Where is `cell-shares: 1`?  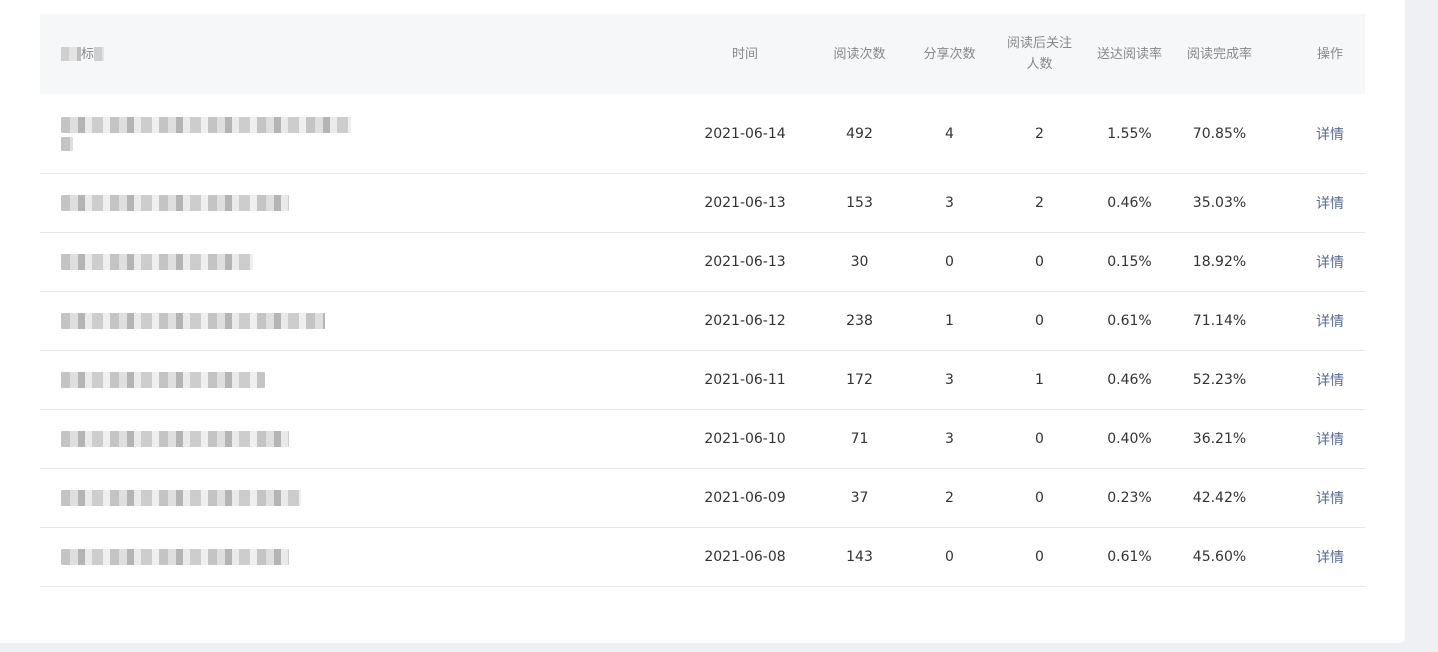
cell-shares: 1 is located at coordinates (949, 321).